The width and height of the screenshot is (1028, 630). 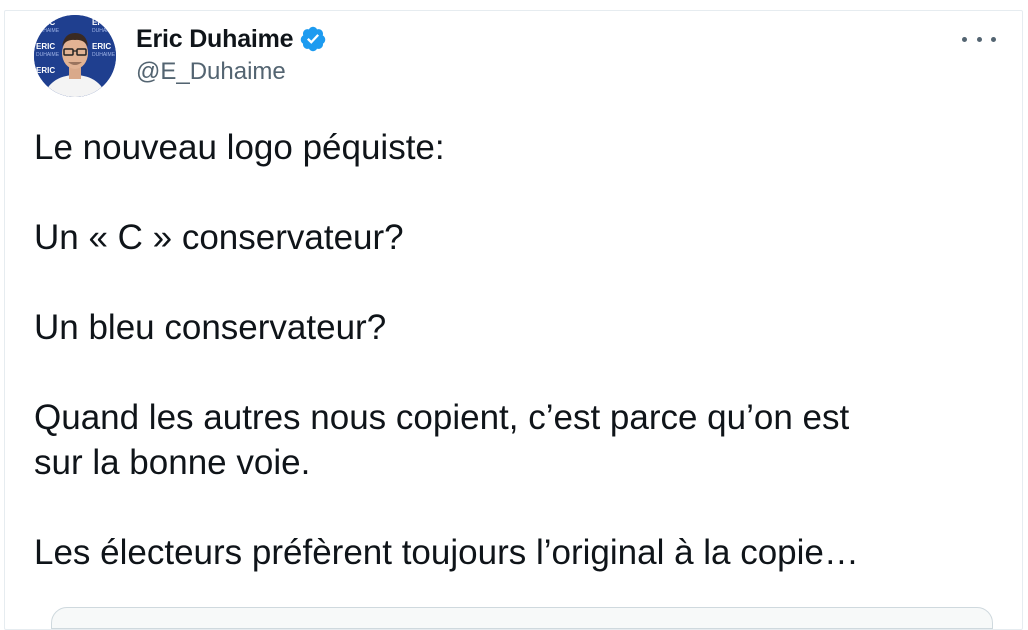 What do you see at coordinates (211, 72) in the screenshot?
I see `author-handle: @E_Duhaime` at bounding box center [211, 72].